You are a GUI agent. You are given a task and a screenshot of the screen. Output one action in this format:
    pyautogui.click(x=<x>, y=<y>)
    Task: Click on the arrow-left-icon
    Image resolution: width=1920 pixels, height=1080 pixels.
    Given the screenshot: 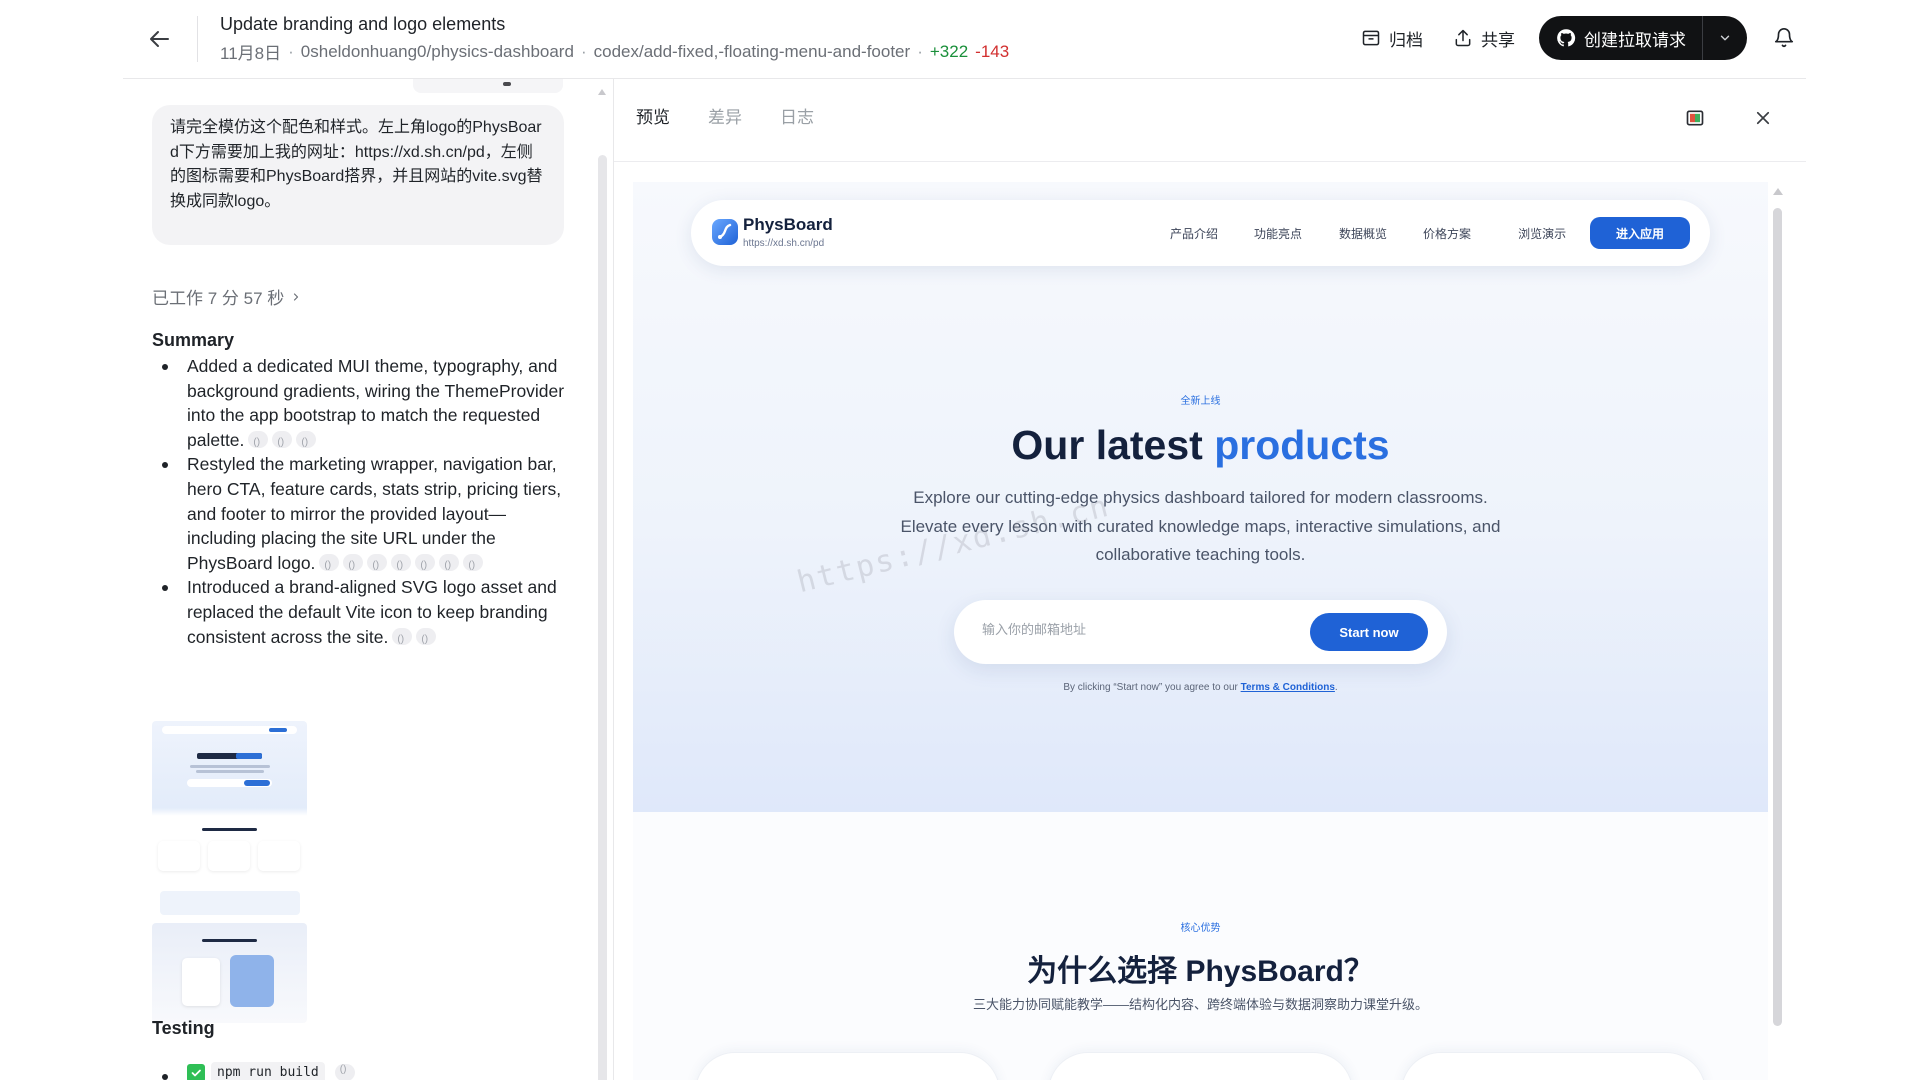 What is the action you would take?
    pyautogui.click(x=159, y=39)
    